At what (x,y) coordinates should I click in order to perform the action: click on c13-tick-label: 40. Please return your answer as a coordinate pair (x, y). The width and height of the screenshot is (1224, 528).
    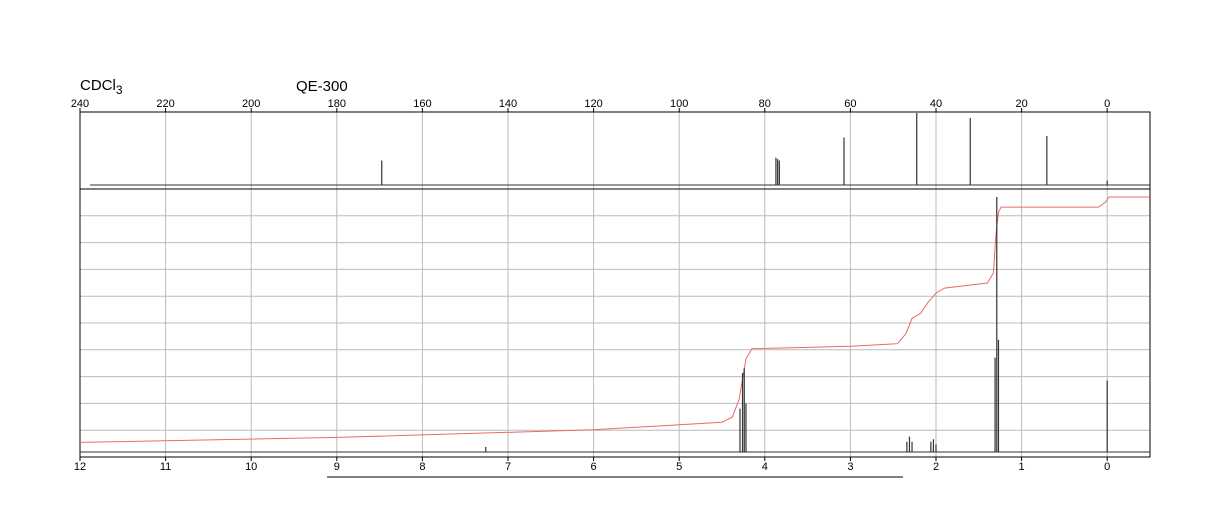
    Looking at the image, I should click on (936, 104).